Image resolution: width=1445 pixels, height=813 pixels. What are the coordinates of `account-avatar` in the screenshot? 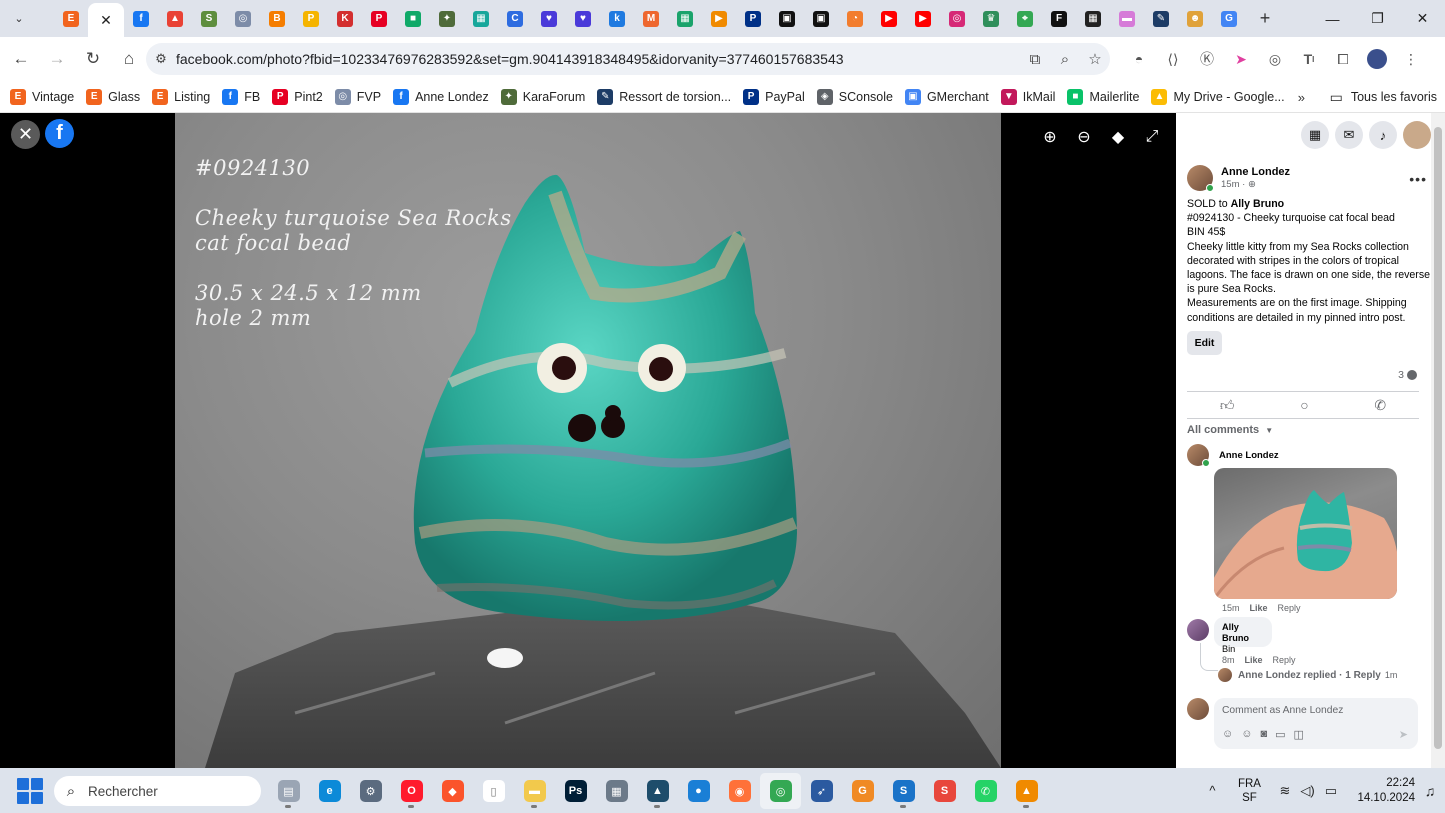 It's located at (1417, 135).